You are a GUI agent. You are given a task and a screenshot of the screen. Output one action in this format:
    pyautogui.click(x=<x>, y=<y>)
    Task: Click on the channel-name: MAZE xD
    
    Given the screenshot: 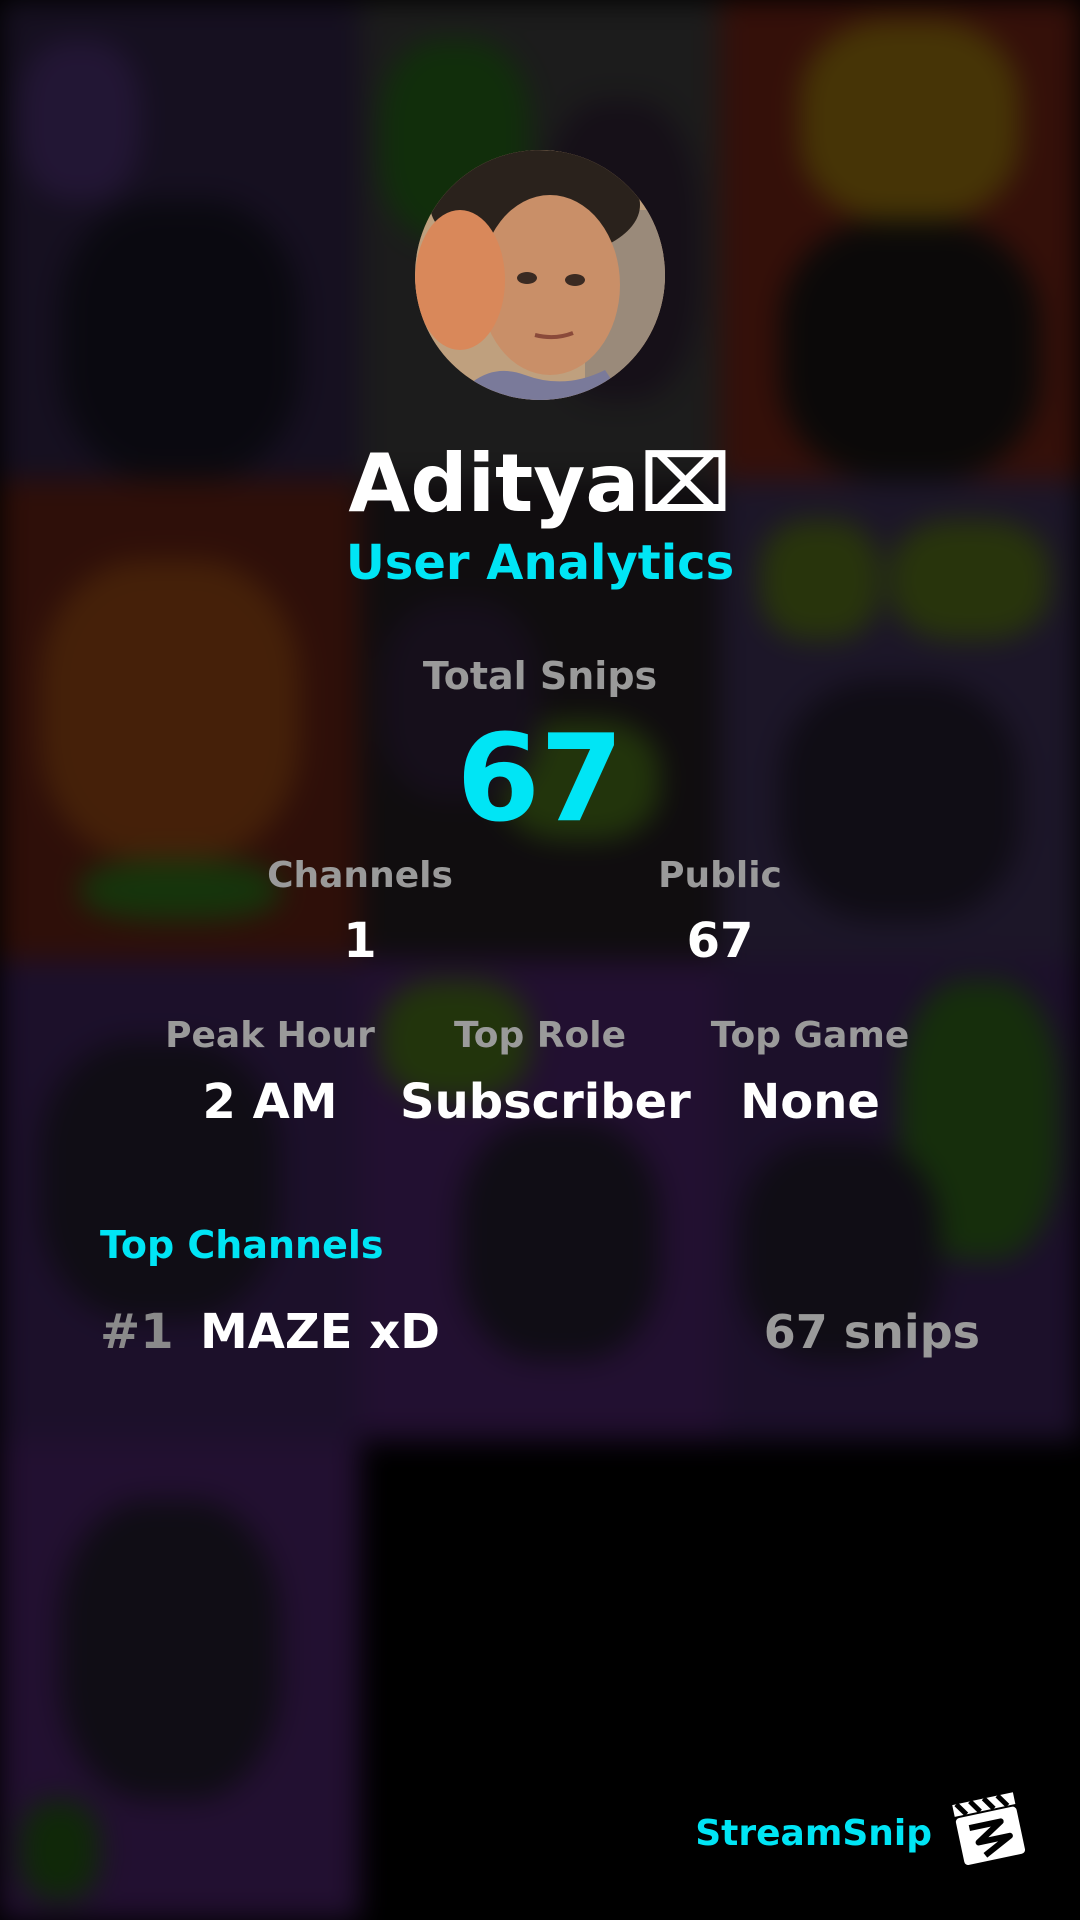 What is the action you would take?
    pyautogui.click(x=320, y=1332)
    